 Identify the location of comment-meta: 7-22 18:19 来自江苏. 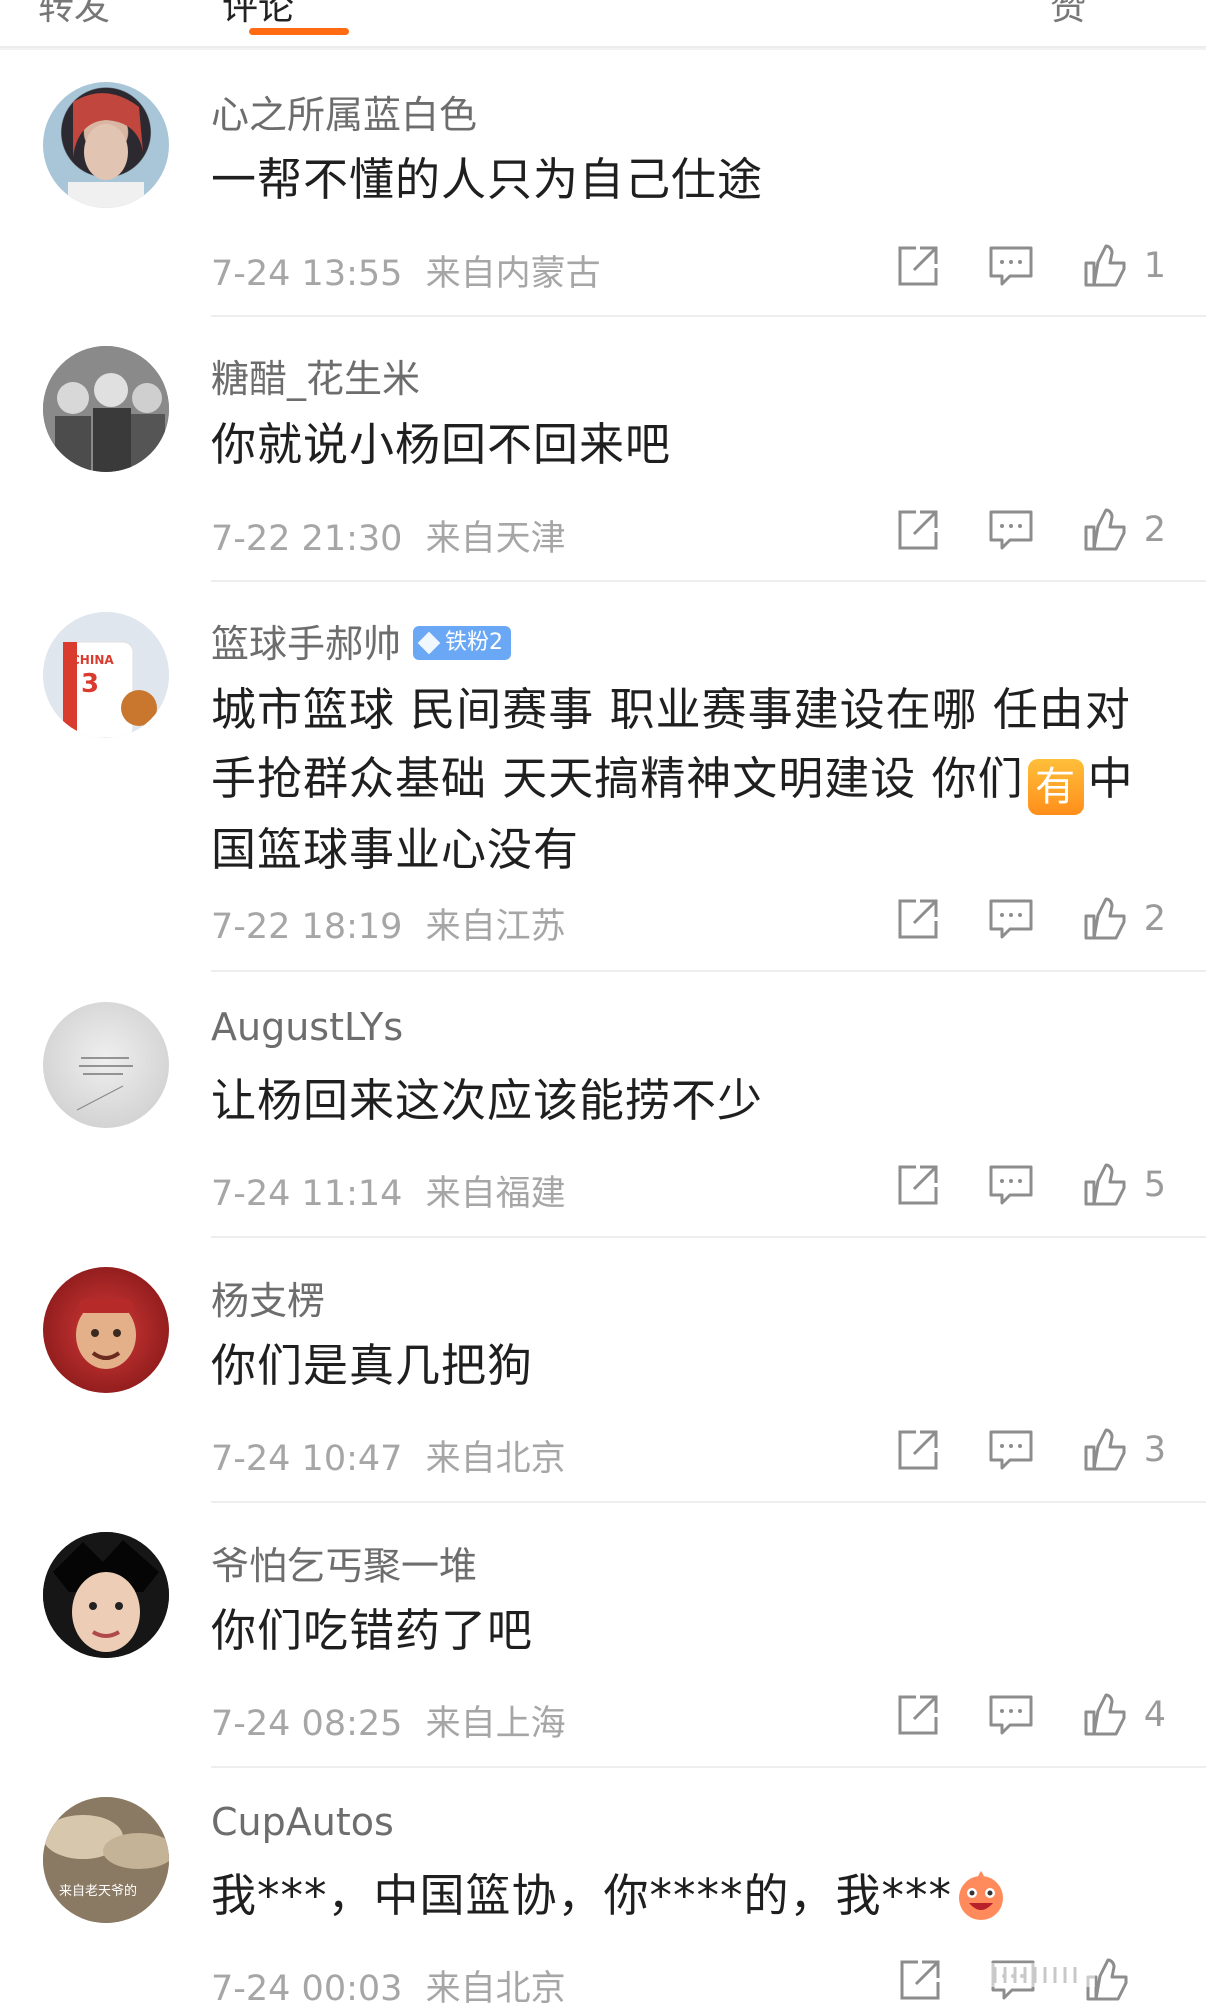
(388, 923).